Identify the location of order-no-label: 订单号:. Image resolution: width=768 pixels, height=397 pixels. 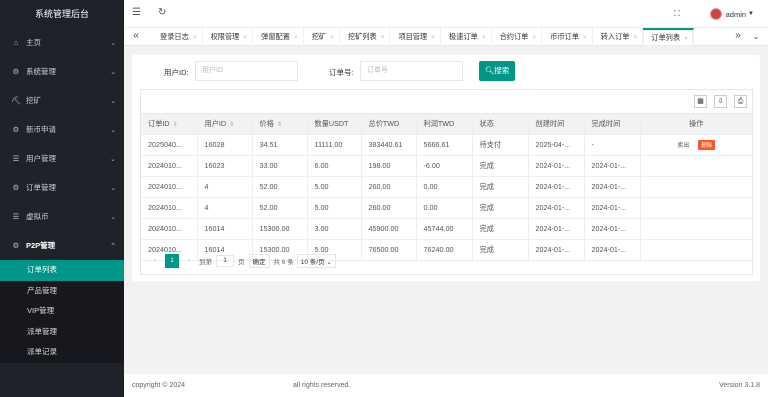
(341, 72).